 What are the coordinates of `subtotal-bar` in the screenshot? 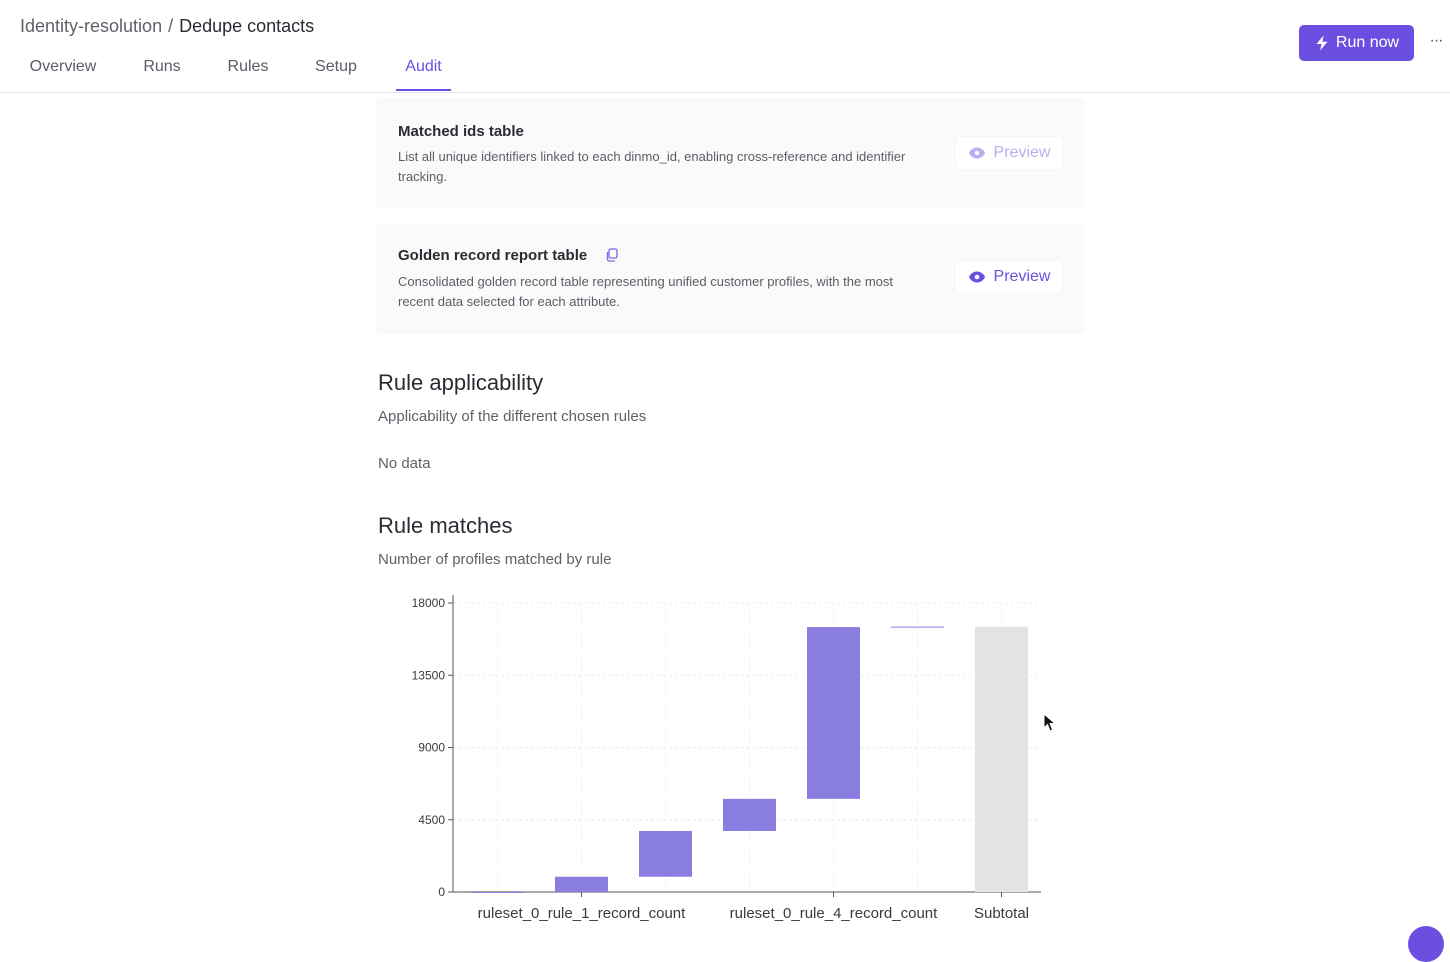 It's located at (1001, 759).